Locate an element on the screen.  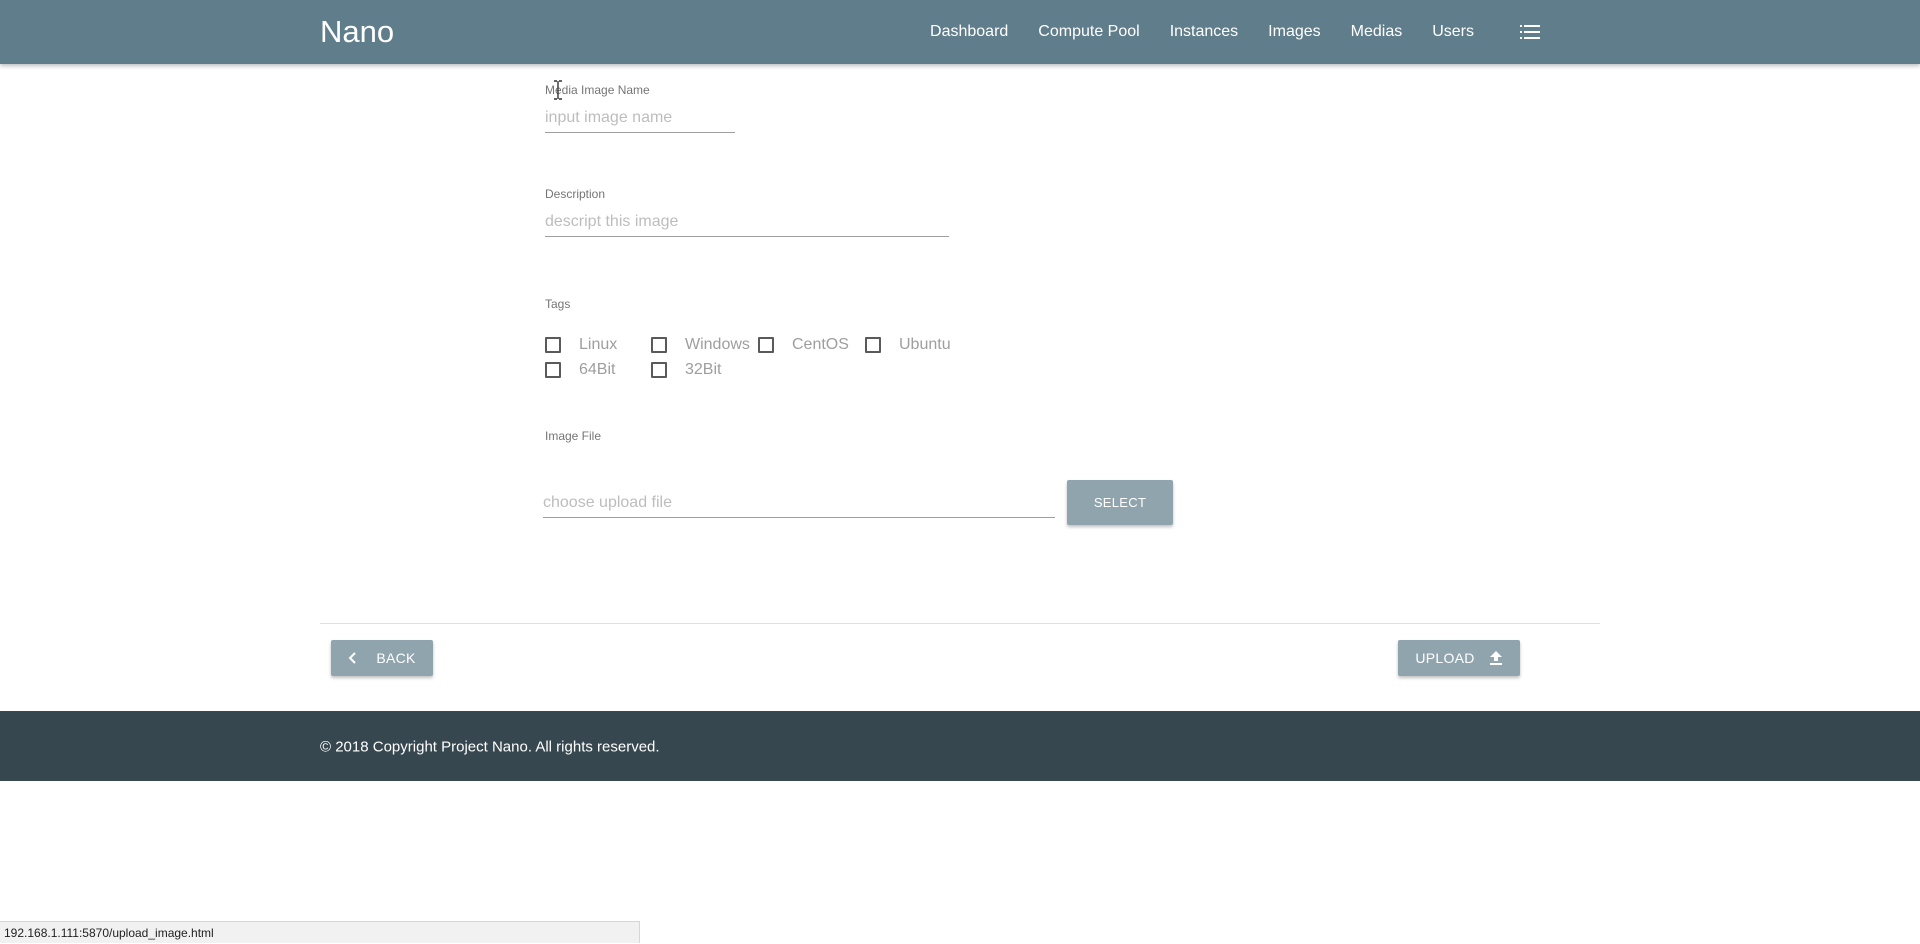
upload-button-label: UPLOAD is located at coordinates (1445, 658).